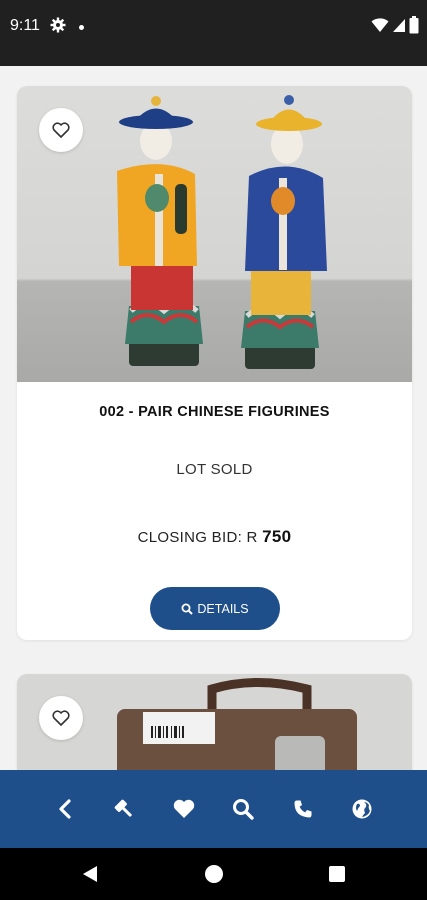 This screenshot has height=900, width=427. Describe the element at coordinates (81, 27) in the screenshot. I see `notification-dot-icon` at that location.